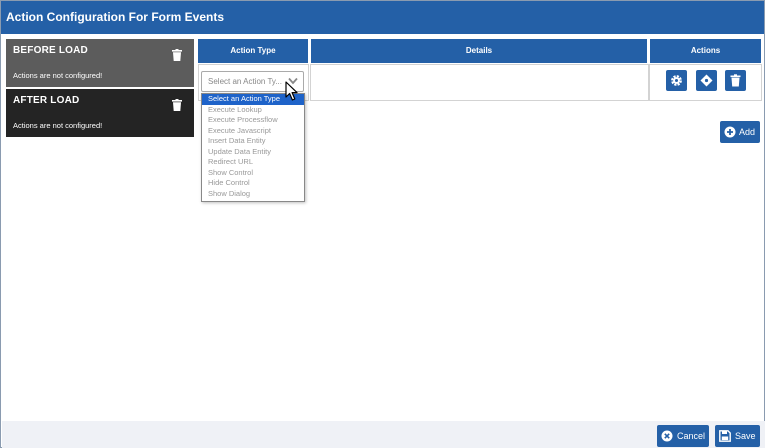 The width and height of the screenshot is (765, 448). What do you see at coordinates (253, 120) in the screenshot?
I see `dropdown-option: Execute Processflow` at bounding box center [253, 120].